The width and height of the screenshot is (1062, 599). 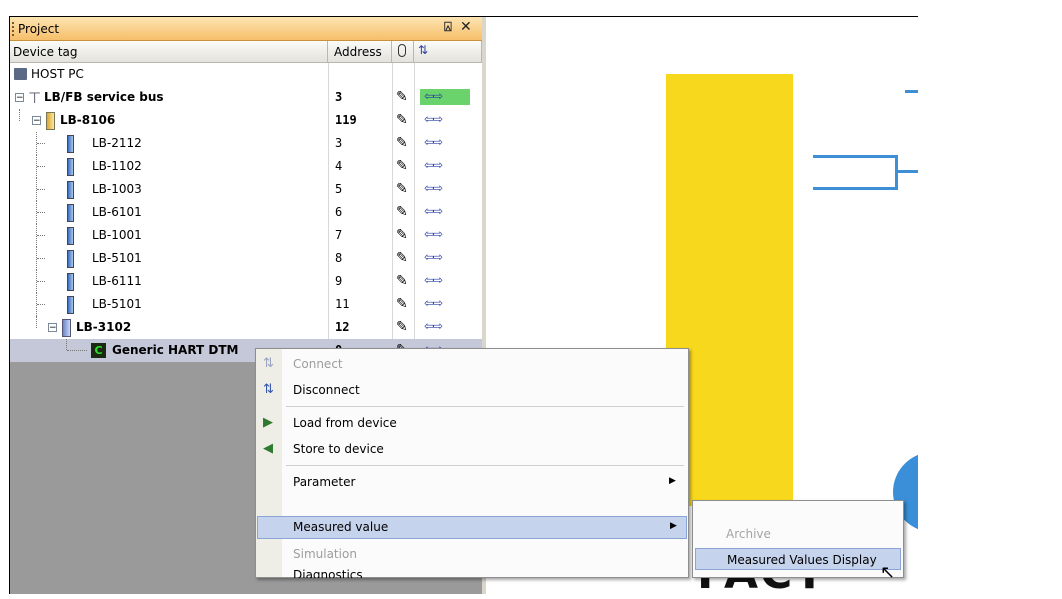 I want to click on page-margin, so click(x=990, y=297).